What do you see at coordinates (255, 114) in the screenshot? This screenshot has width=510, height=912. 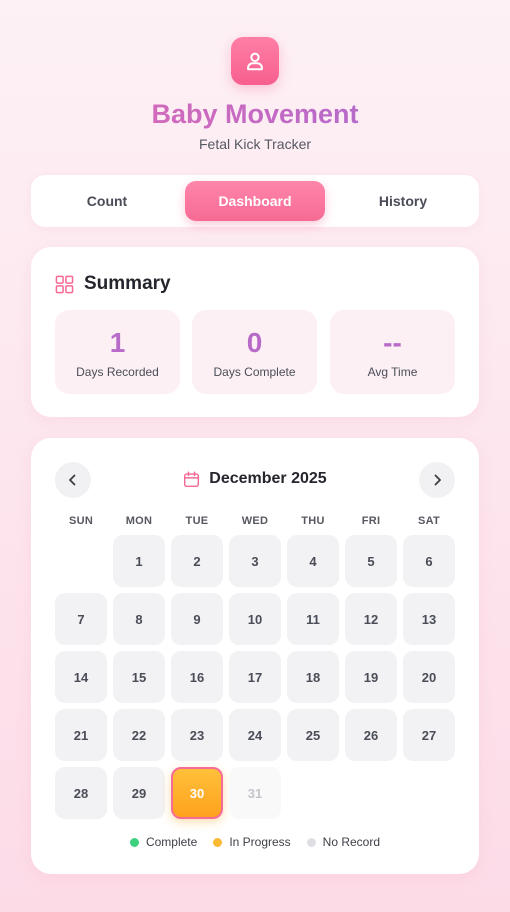 I see `app-title: Baby Movement` at bounding box center [255, 114].